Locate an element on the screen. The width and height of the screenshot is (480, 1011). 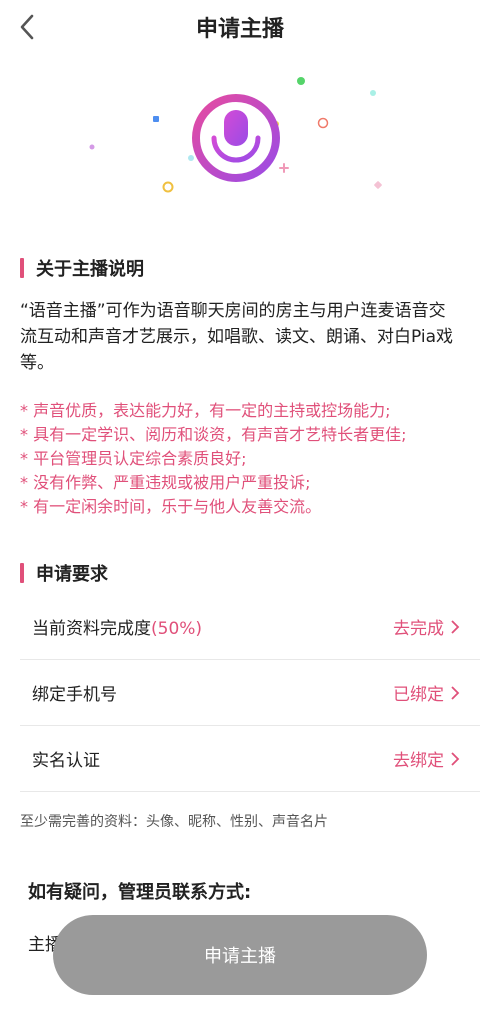
apply-requirements-heading: 申请要求 is located at coordinates (64, 573).